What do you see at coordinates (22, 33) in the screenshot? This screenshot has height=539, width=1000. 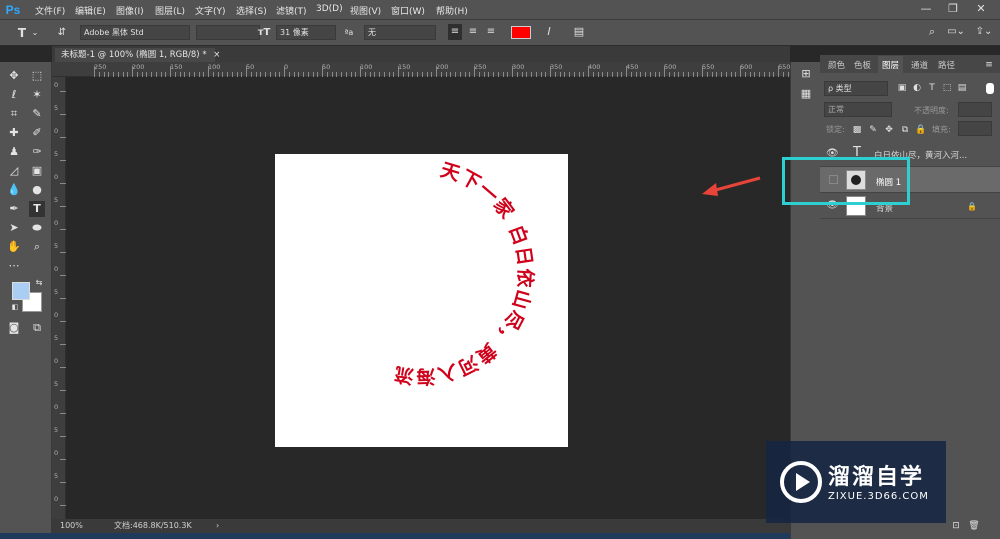 I see `type-tool-preset-icon: T` at bounding box center [22, 33].